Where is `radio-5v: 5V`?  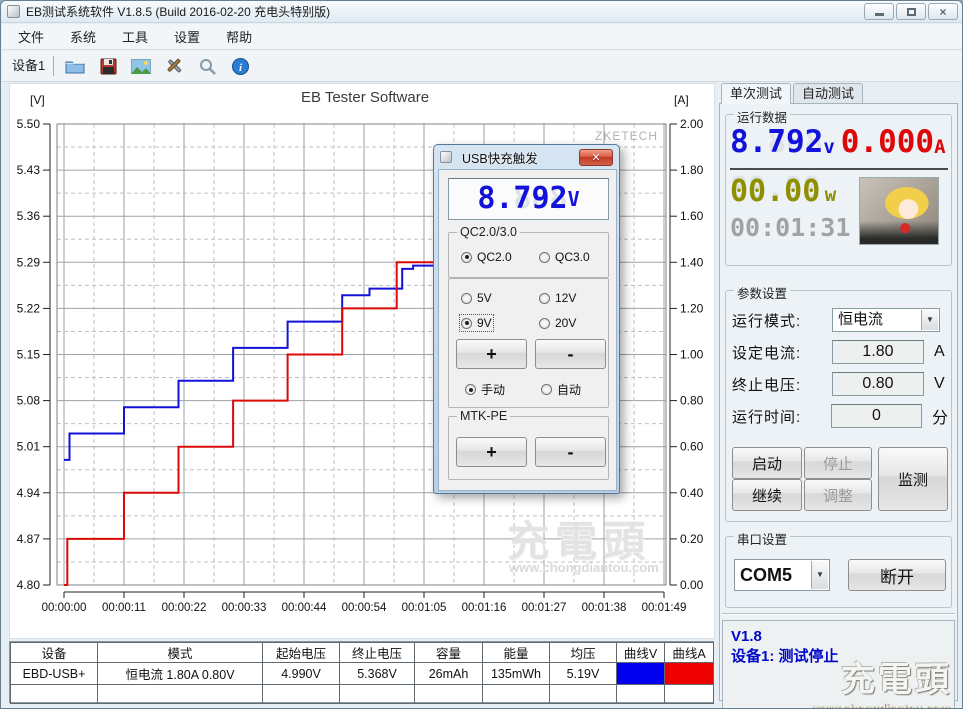 radio-5v: 5V is located at coordinates (476, 298).